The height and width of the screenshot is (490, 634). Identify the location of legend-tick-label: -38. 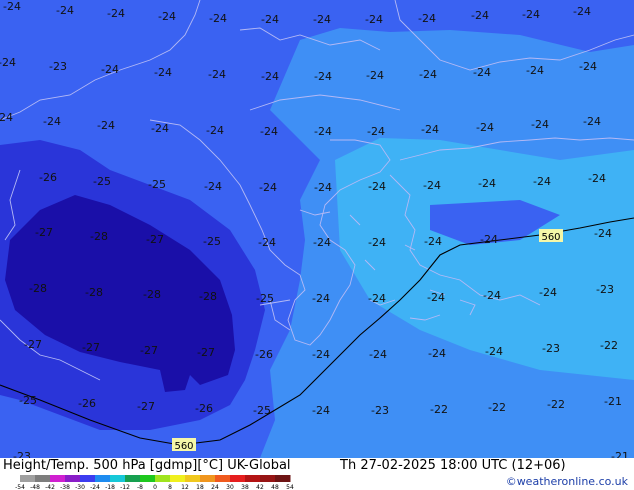
(65, 487).